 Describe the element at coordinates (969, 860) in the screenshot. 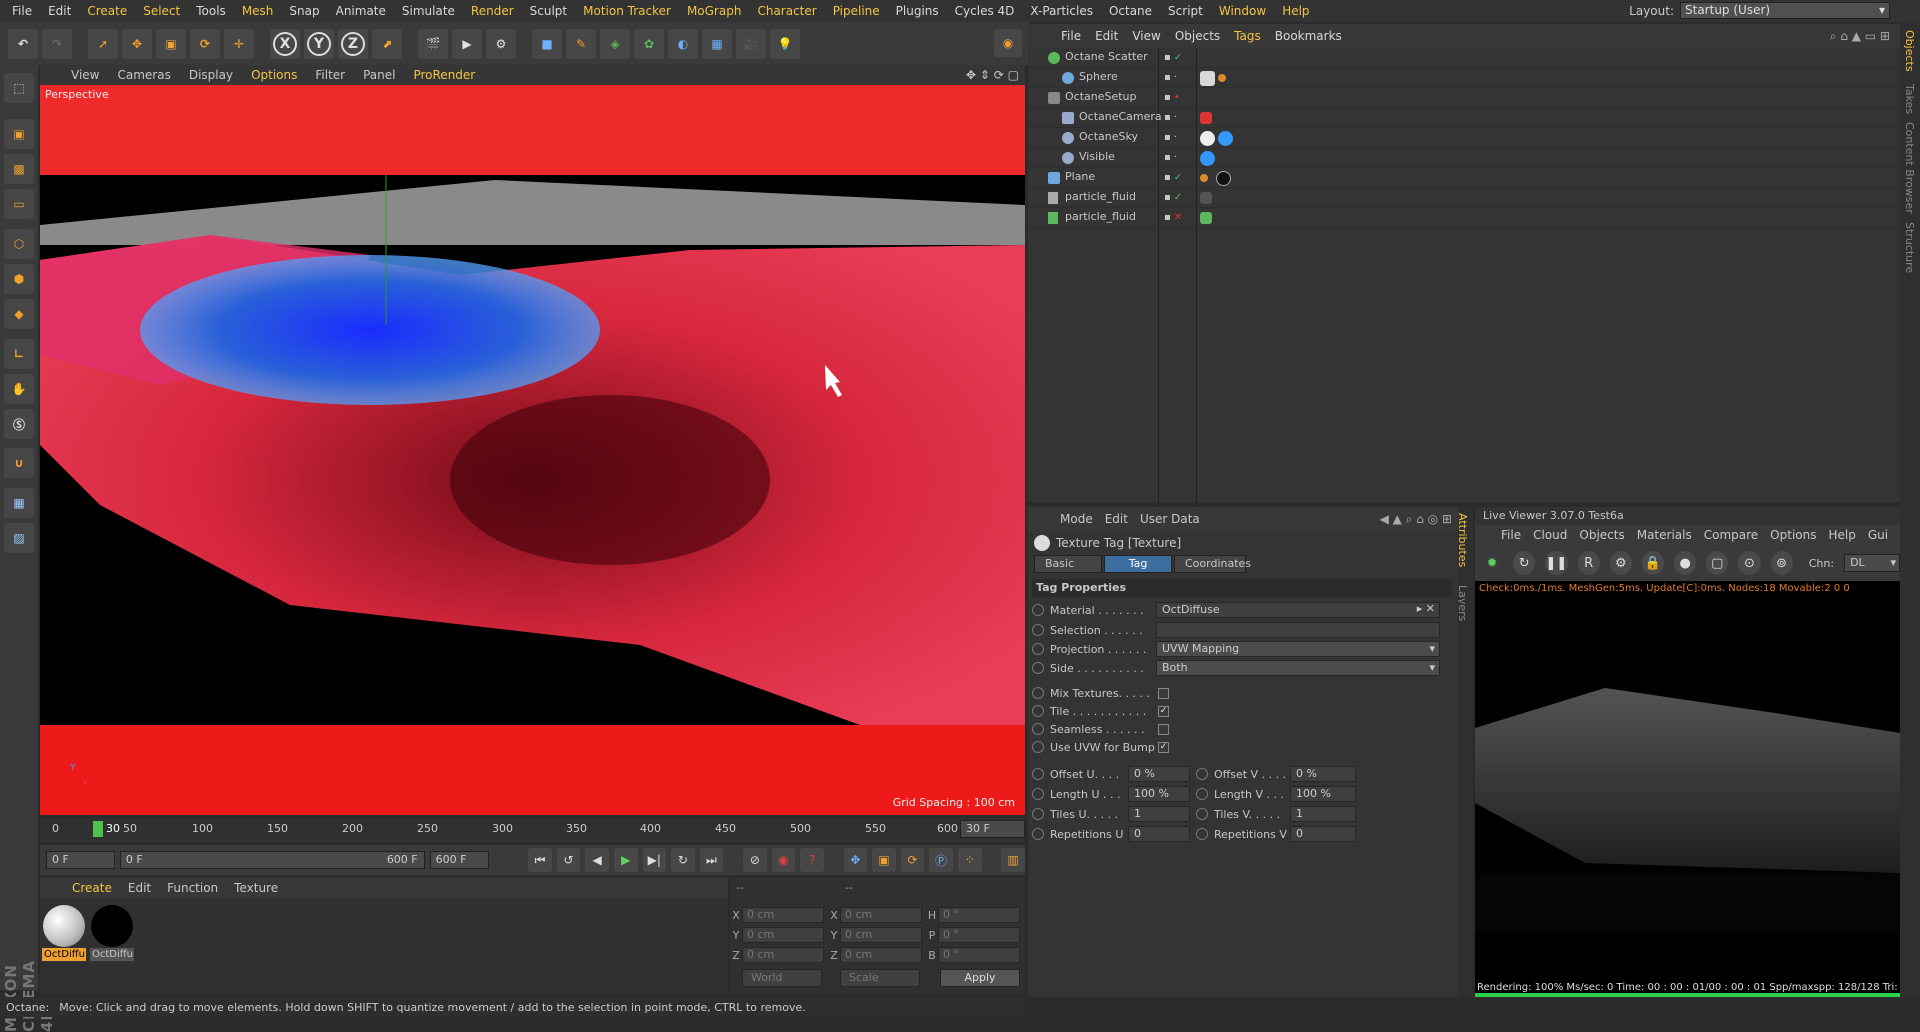

I see `point-level-icon: ⁘` at that location.